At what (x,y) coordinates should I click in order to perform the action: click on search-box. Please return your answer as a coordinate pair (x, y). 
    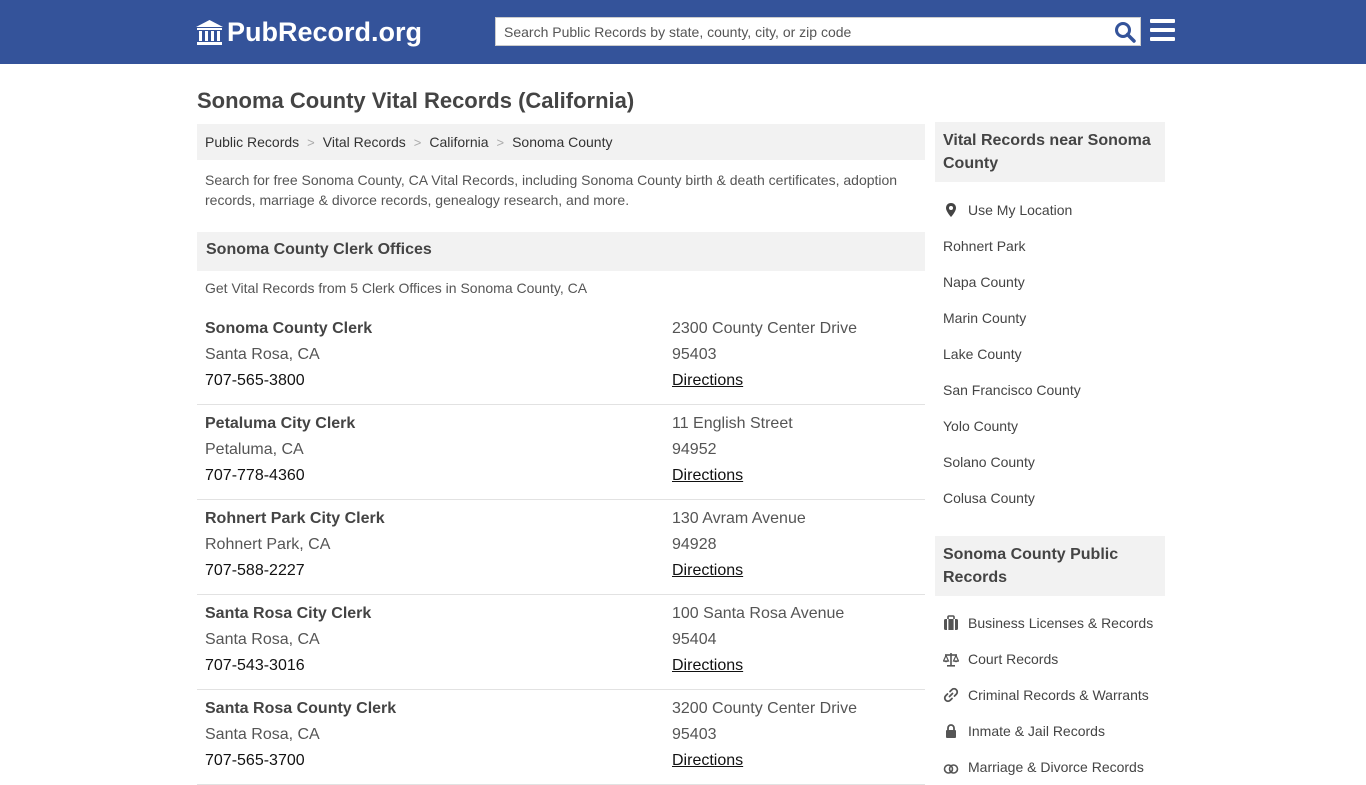
    Looking at the image, I should click on (818, 31).